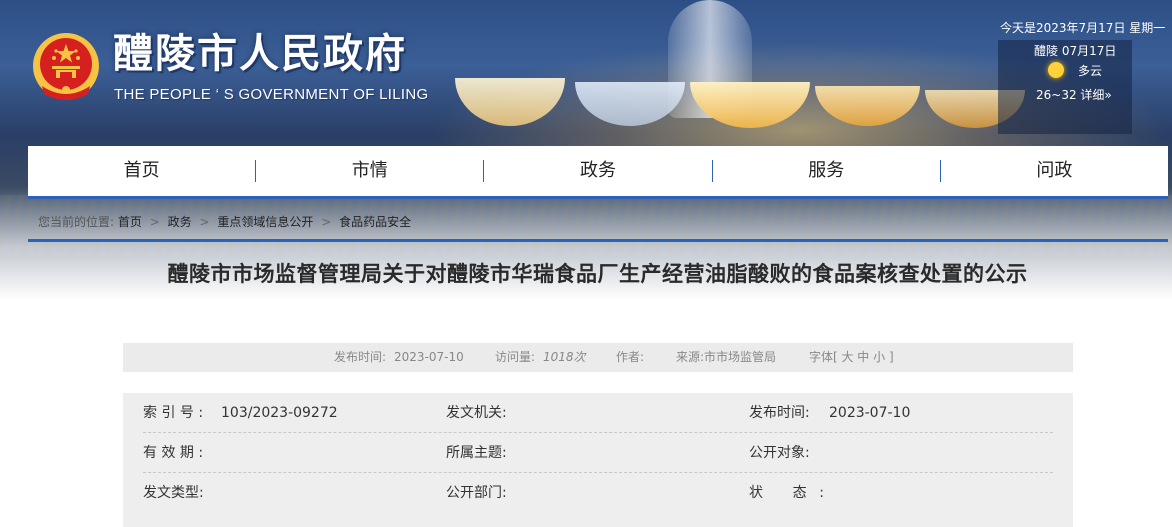  Describe the element at coordinates (173, 413) in the screenshot. I see `index-number-label: 索 引 号 :` at that location.